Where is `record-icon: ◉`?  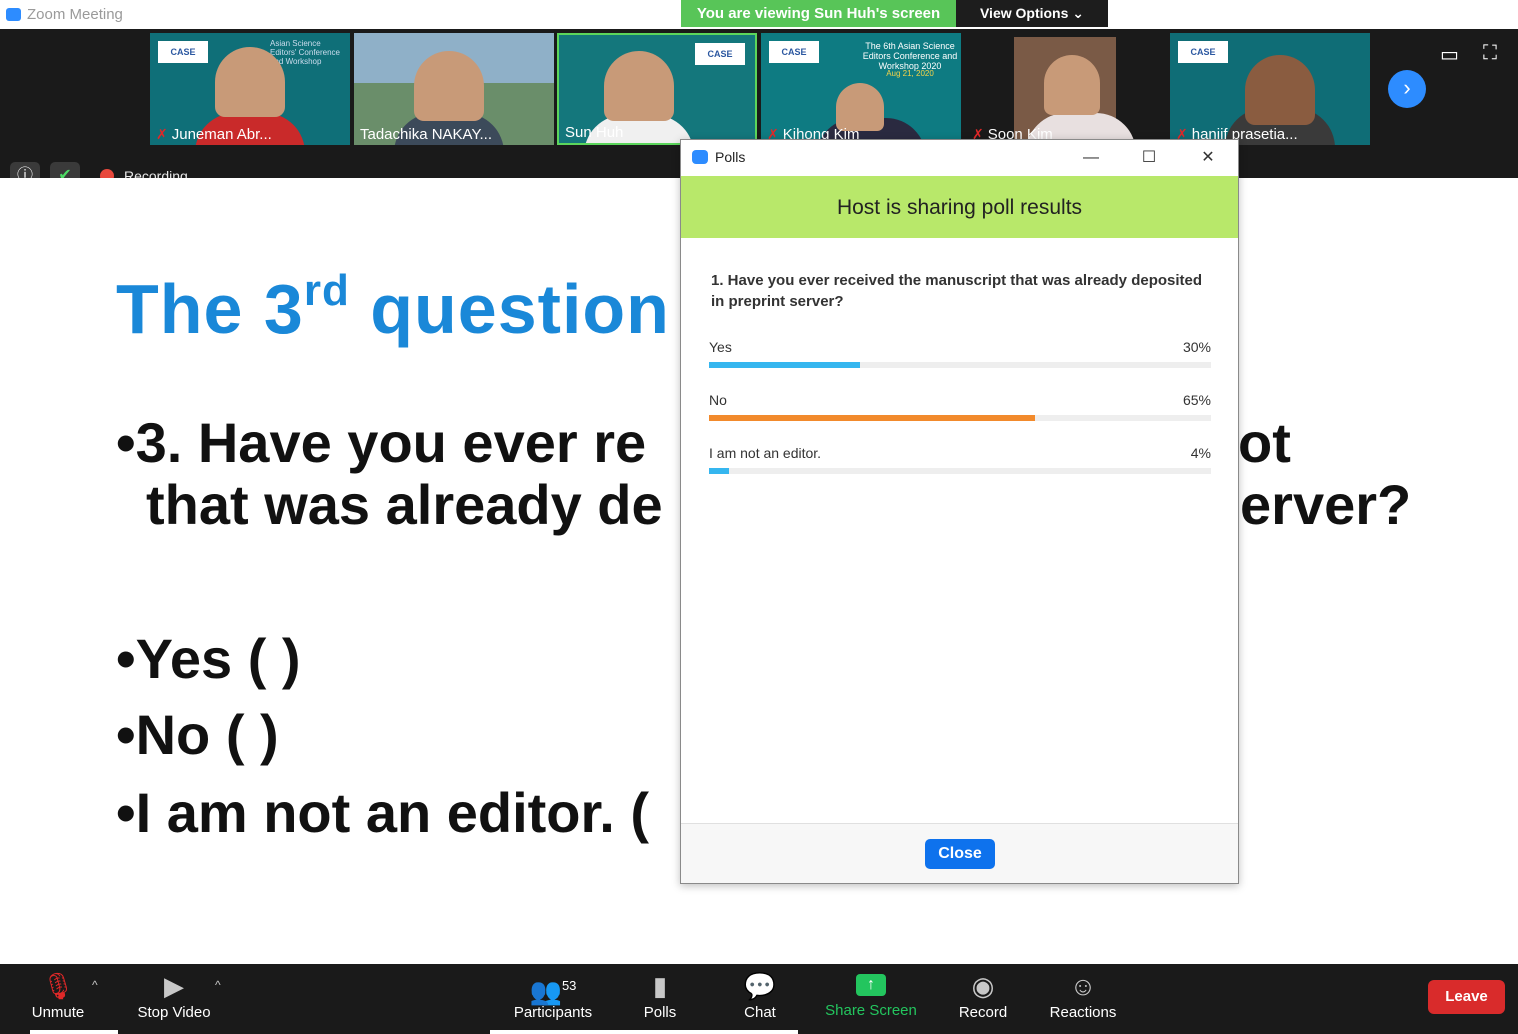
record-icon: ◉ is located at coordinates (983, 986).